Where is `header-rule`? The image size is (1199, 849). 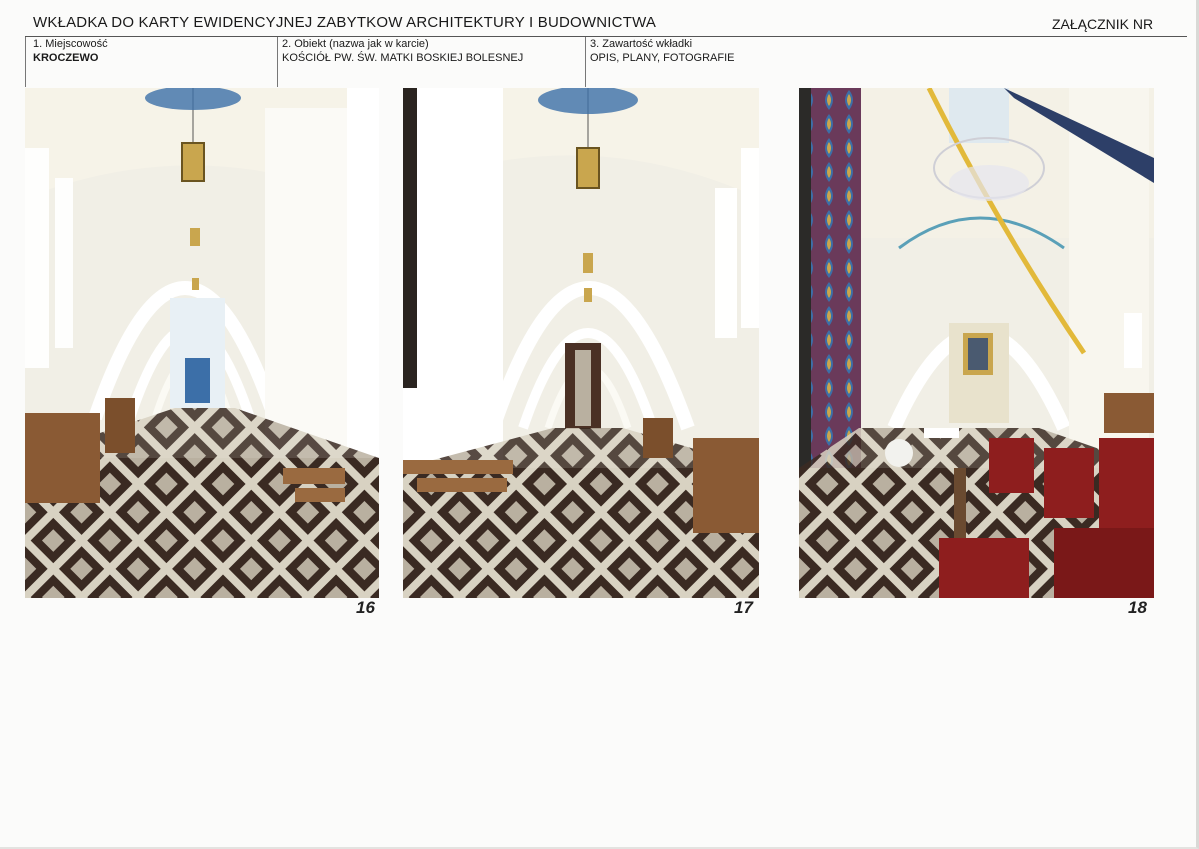
header-rule is located at coordinates (606, 36).